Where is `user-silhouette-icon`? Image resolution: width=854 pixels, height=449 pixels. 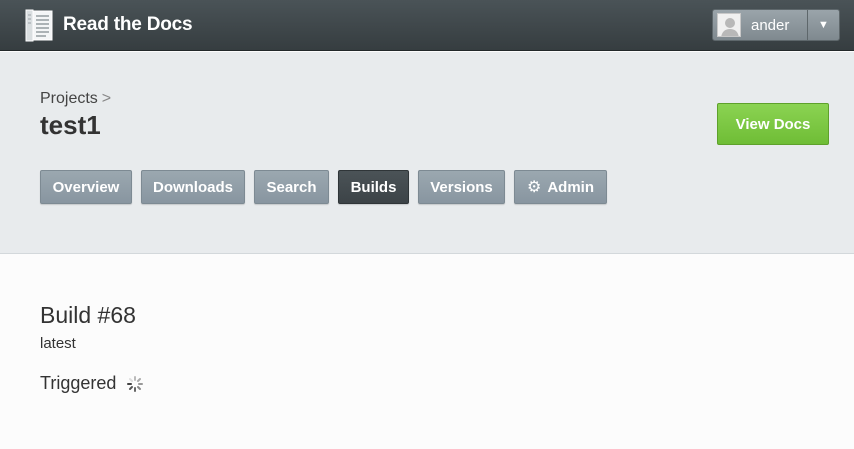 user-silhouette-icon is located at coordinates (729, 25).